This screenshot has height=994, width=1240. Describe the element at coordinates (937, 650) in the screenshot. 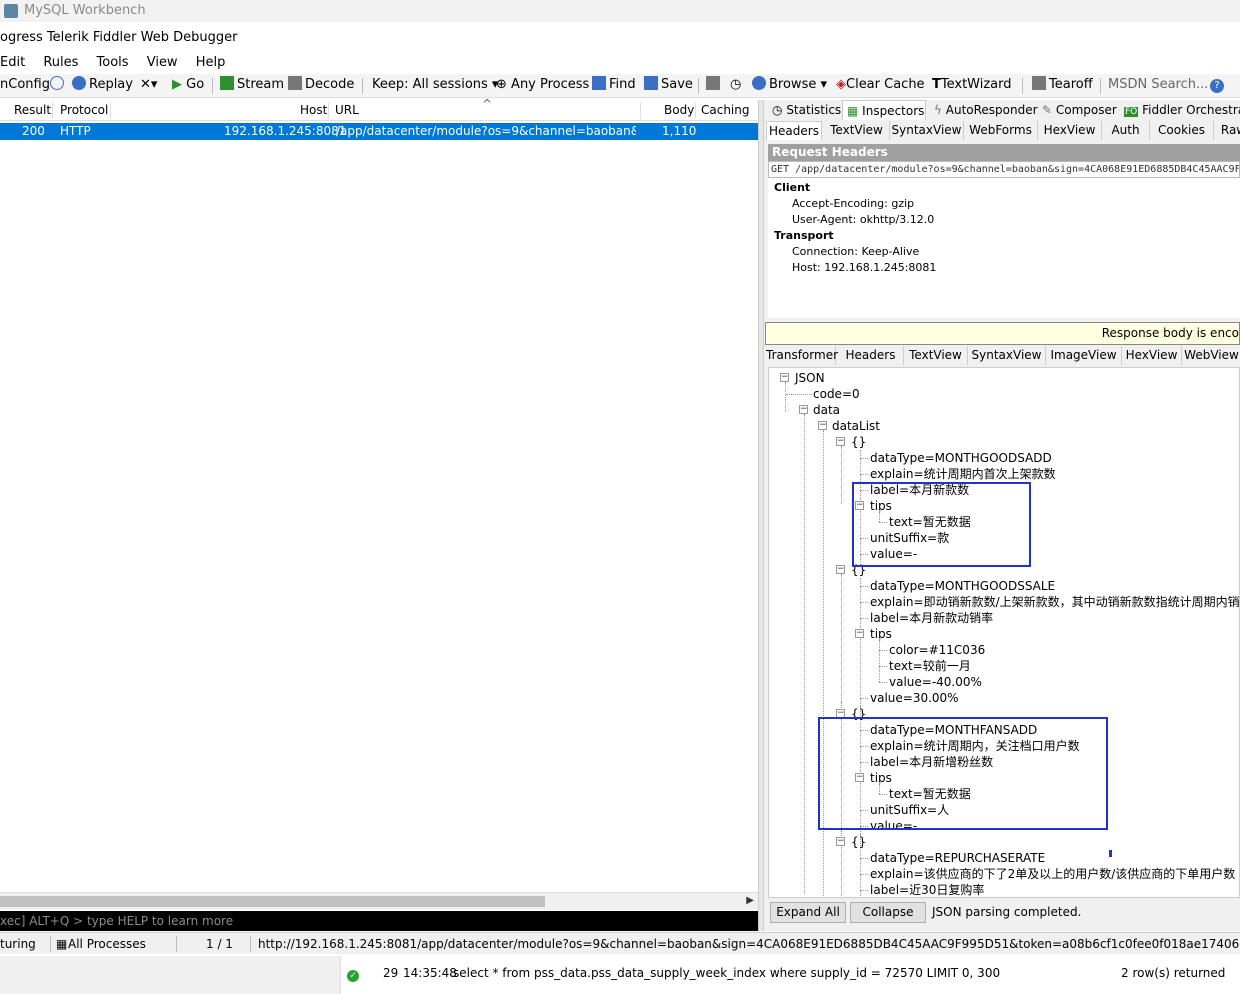

I see `json-tips-color: color=#11C036` at that location.